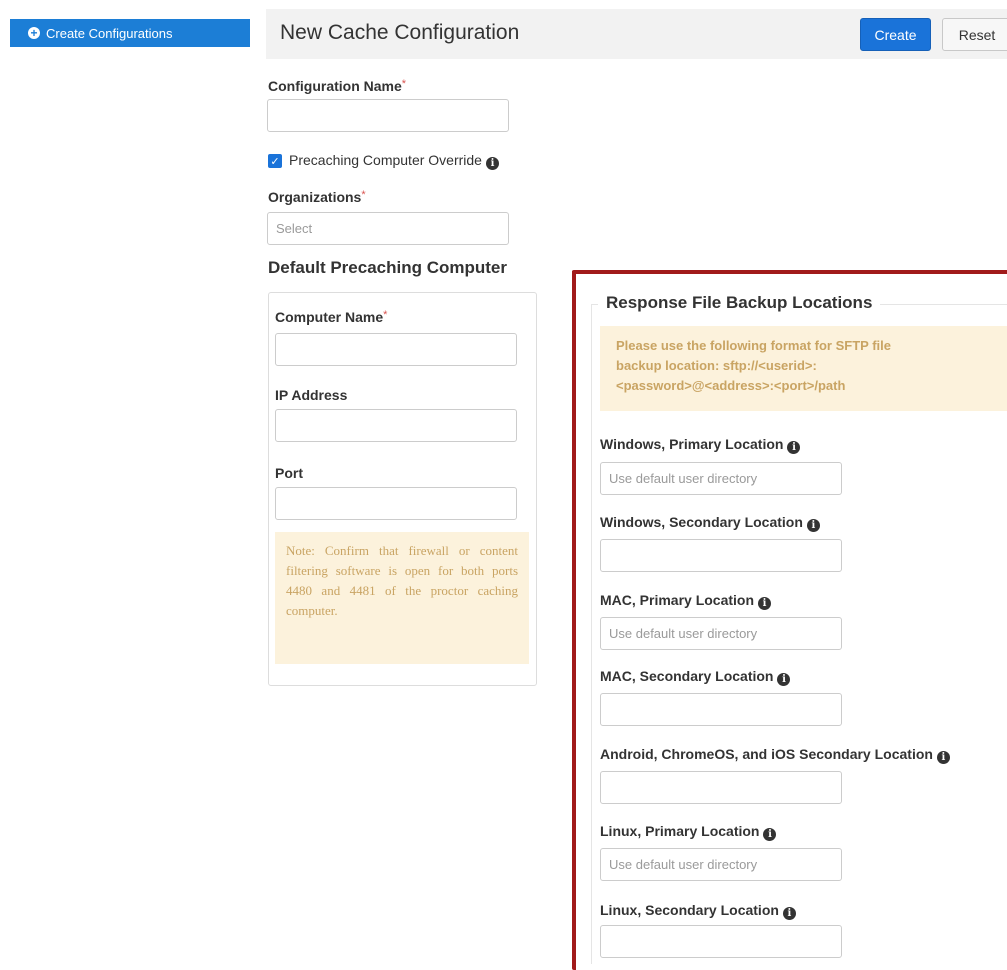 This screenshot has width=1007, height=970. I want to click on windows-primary-label: Windows, Primary Location i, so click(700, 445).